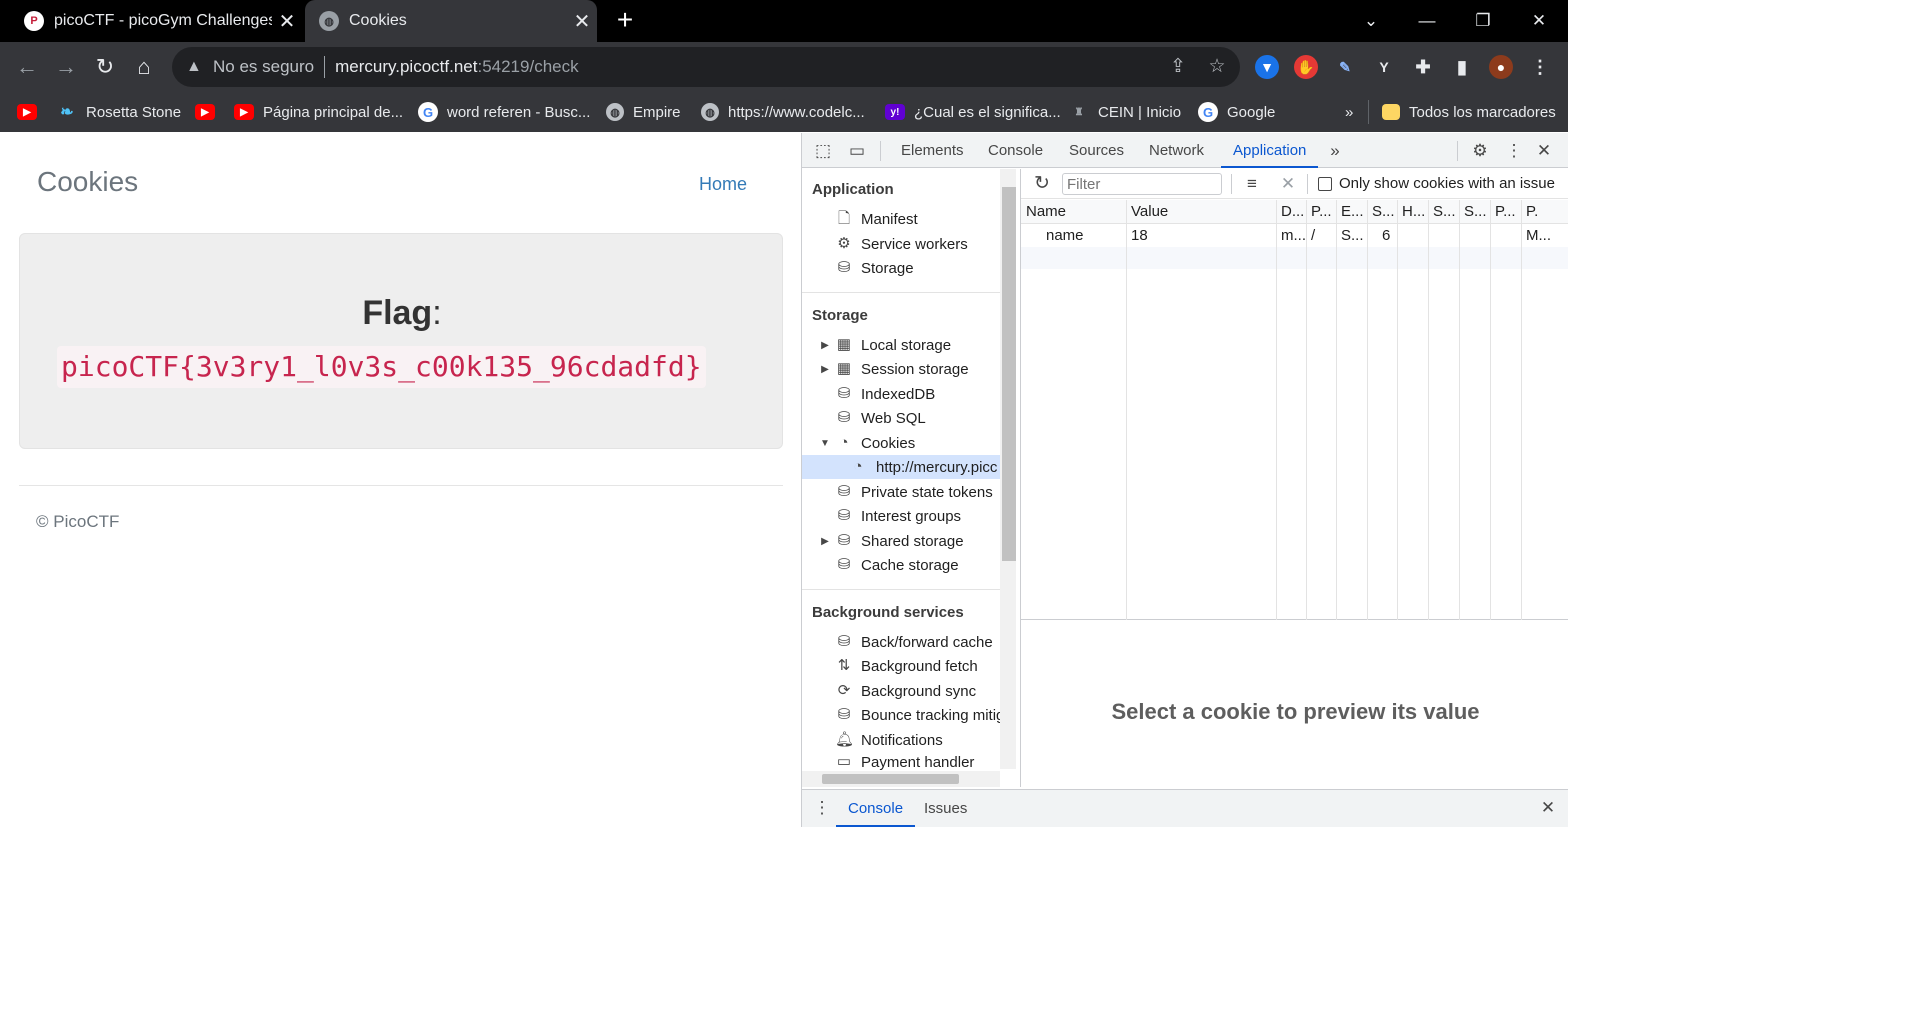 This screenshot has width=1920, height=1012. Describe the element at coordinates (643, 112) in the screenshot. I see `bookmark-empire: ◍ Empire` at that location.